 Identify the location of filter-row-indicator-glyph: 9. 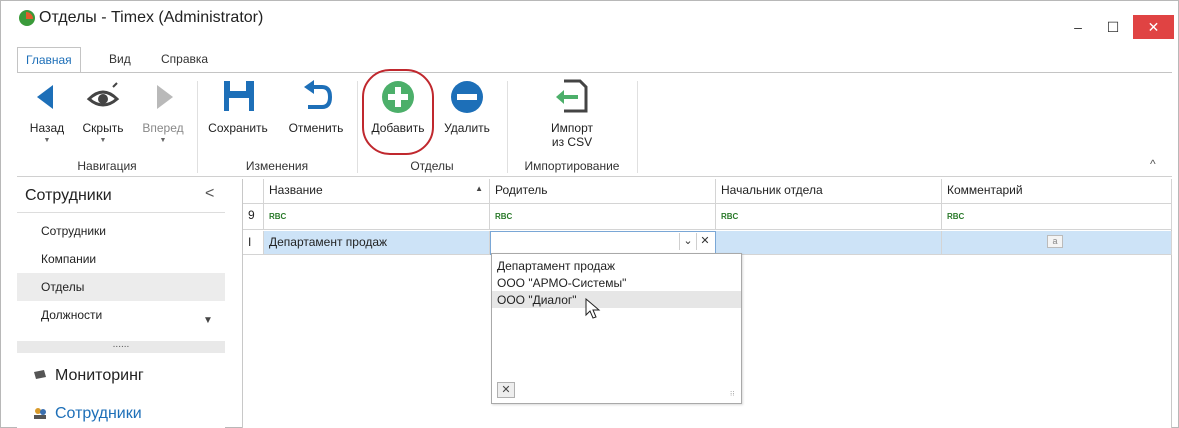
(251, 215).